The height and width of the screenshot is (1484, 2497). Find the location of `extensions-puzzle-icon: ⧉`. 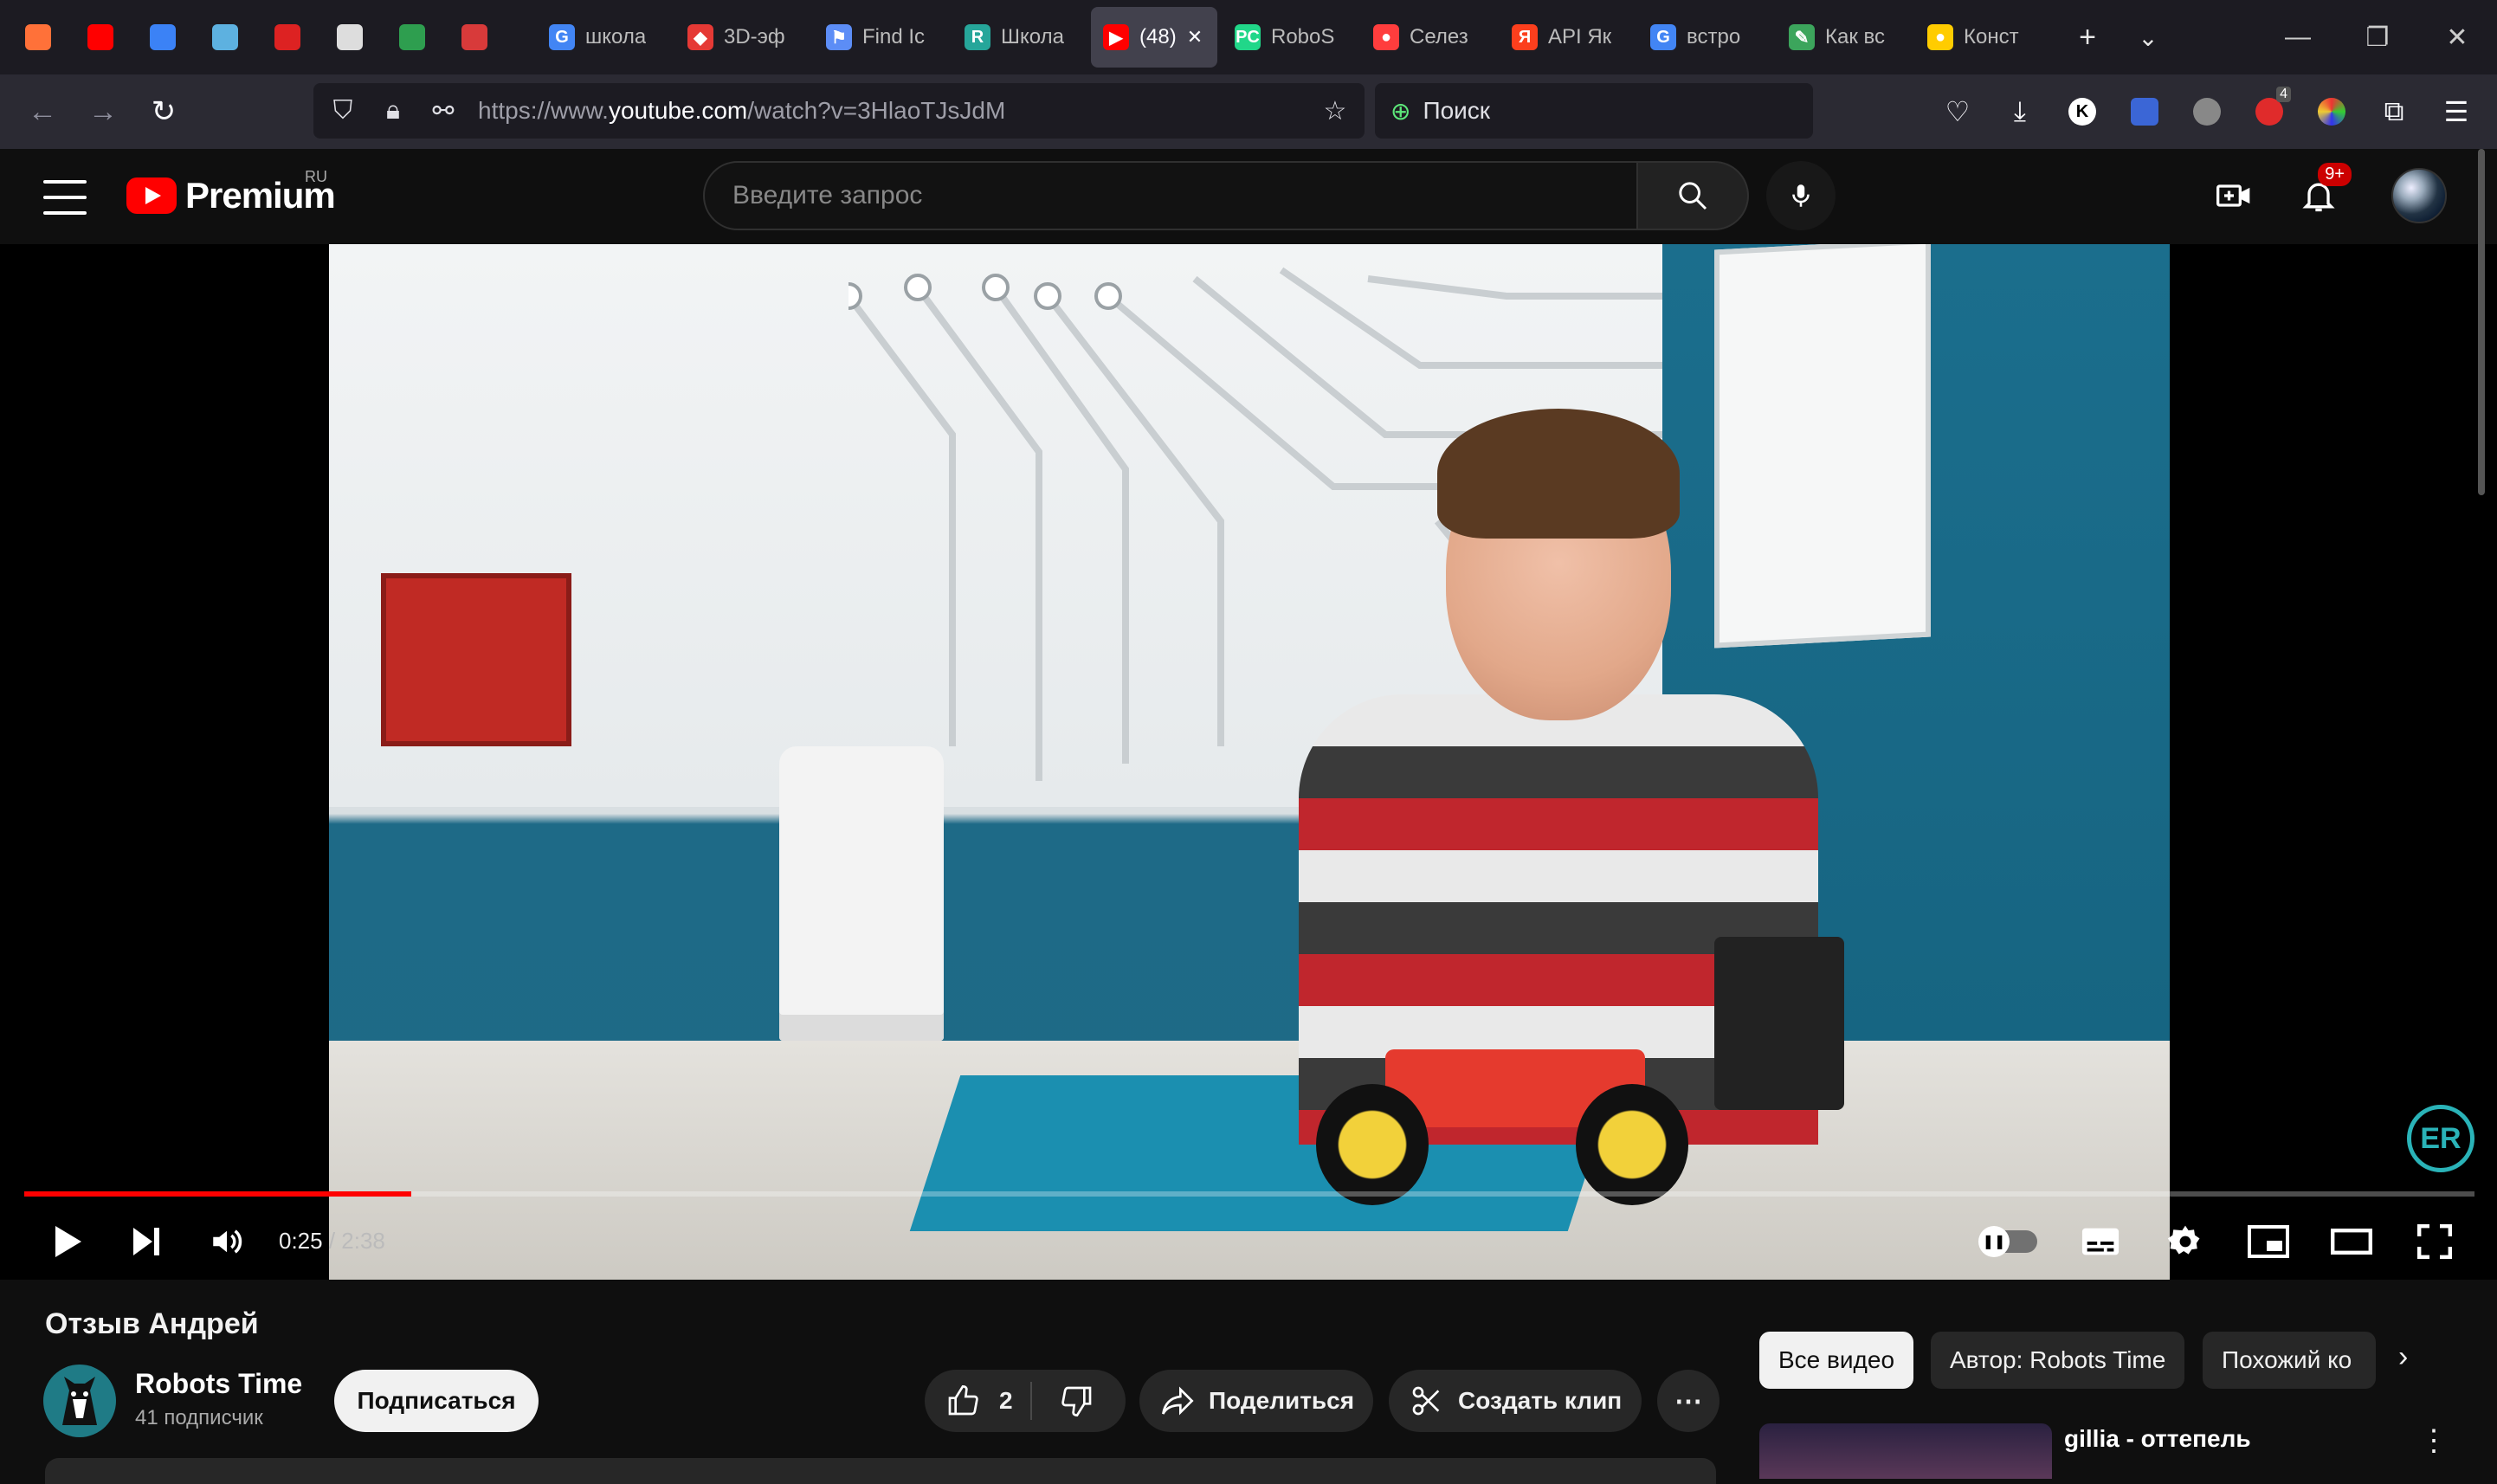

extensions-puzzle-icon: ⧉ is located at coordinates (2394, 111).